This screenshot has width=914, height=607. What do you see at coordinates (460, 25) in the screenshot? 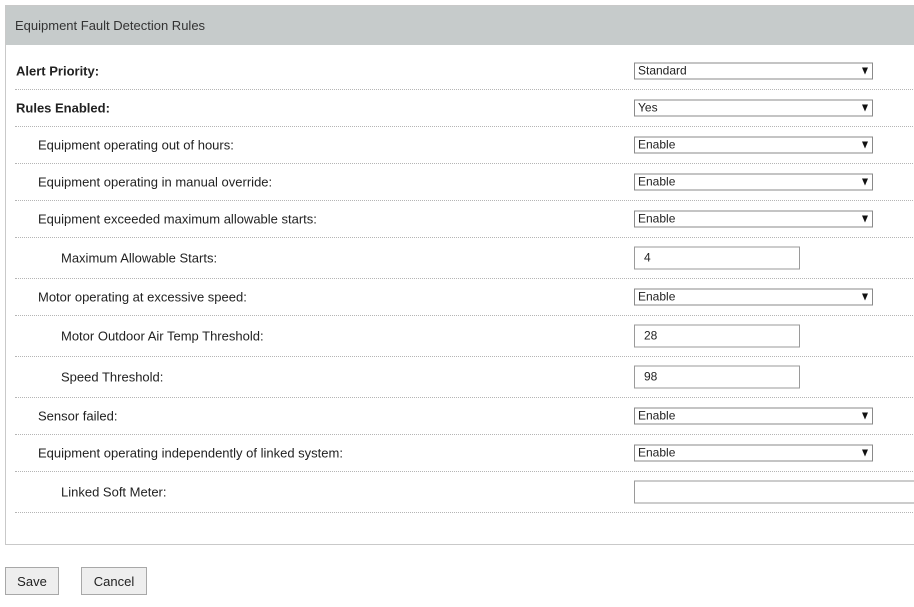
I see `panel-header: Equipment Fault Detection Rules` at bounding box center [460, 25].